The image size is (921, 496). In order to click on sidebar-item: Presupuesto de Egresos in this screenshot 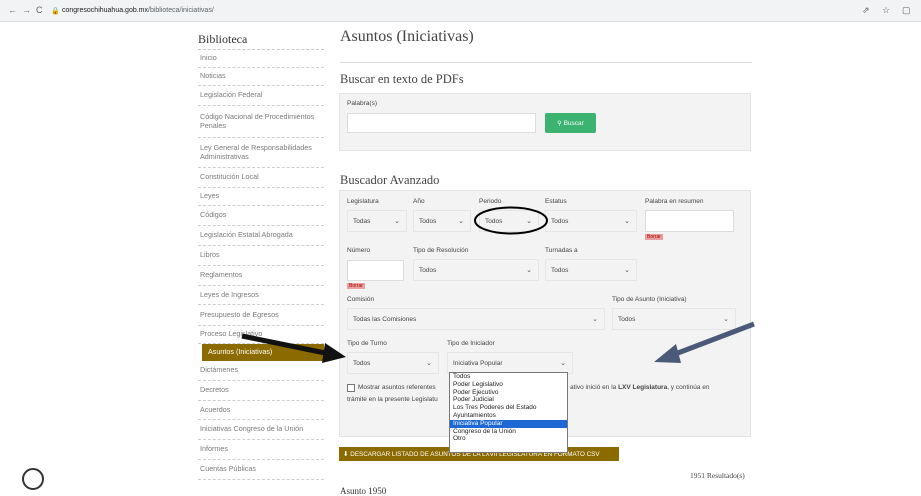, I will do `click(261, 315)`.